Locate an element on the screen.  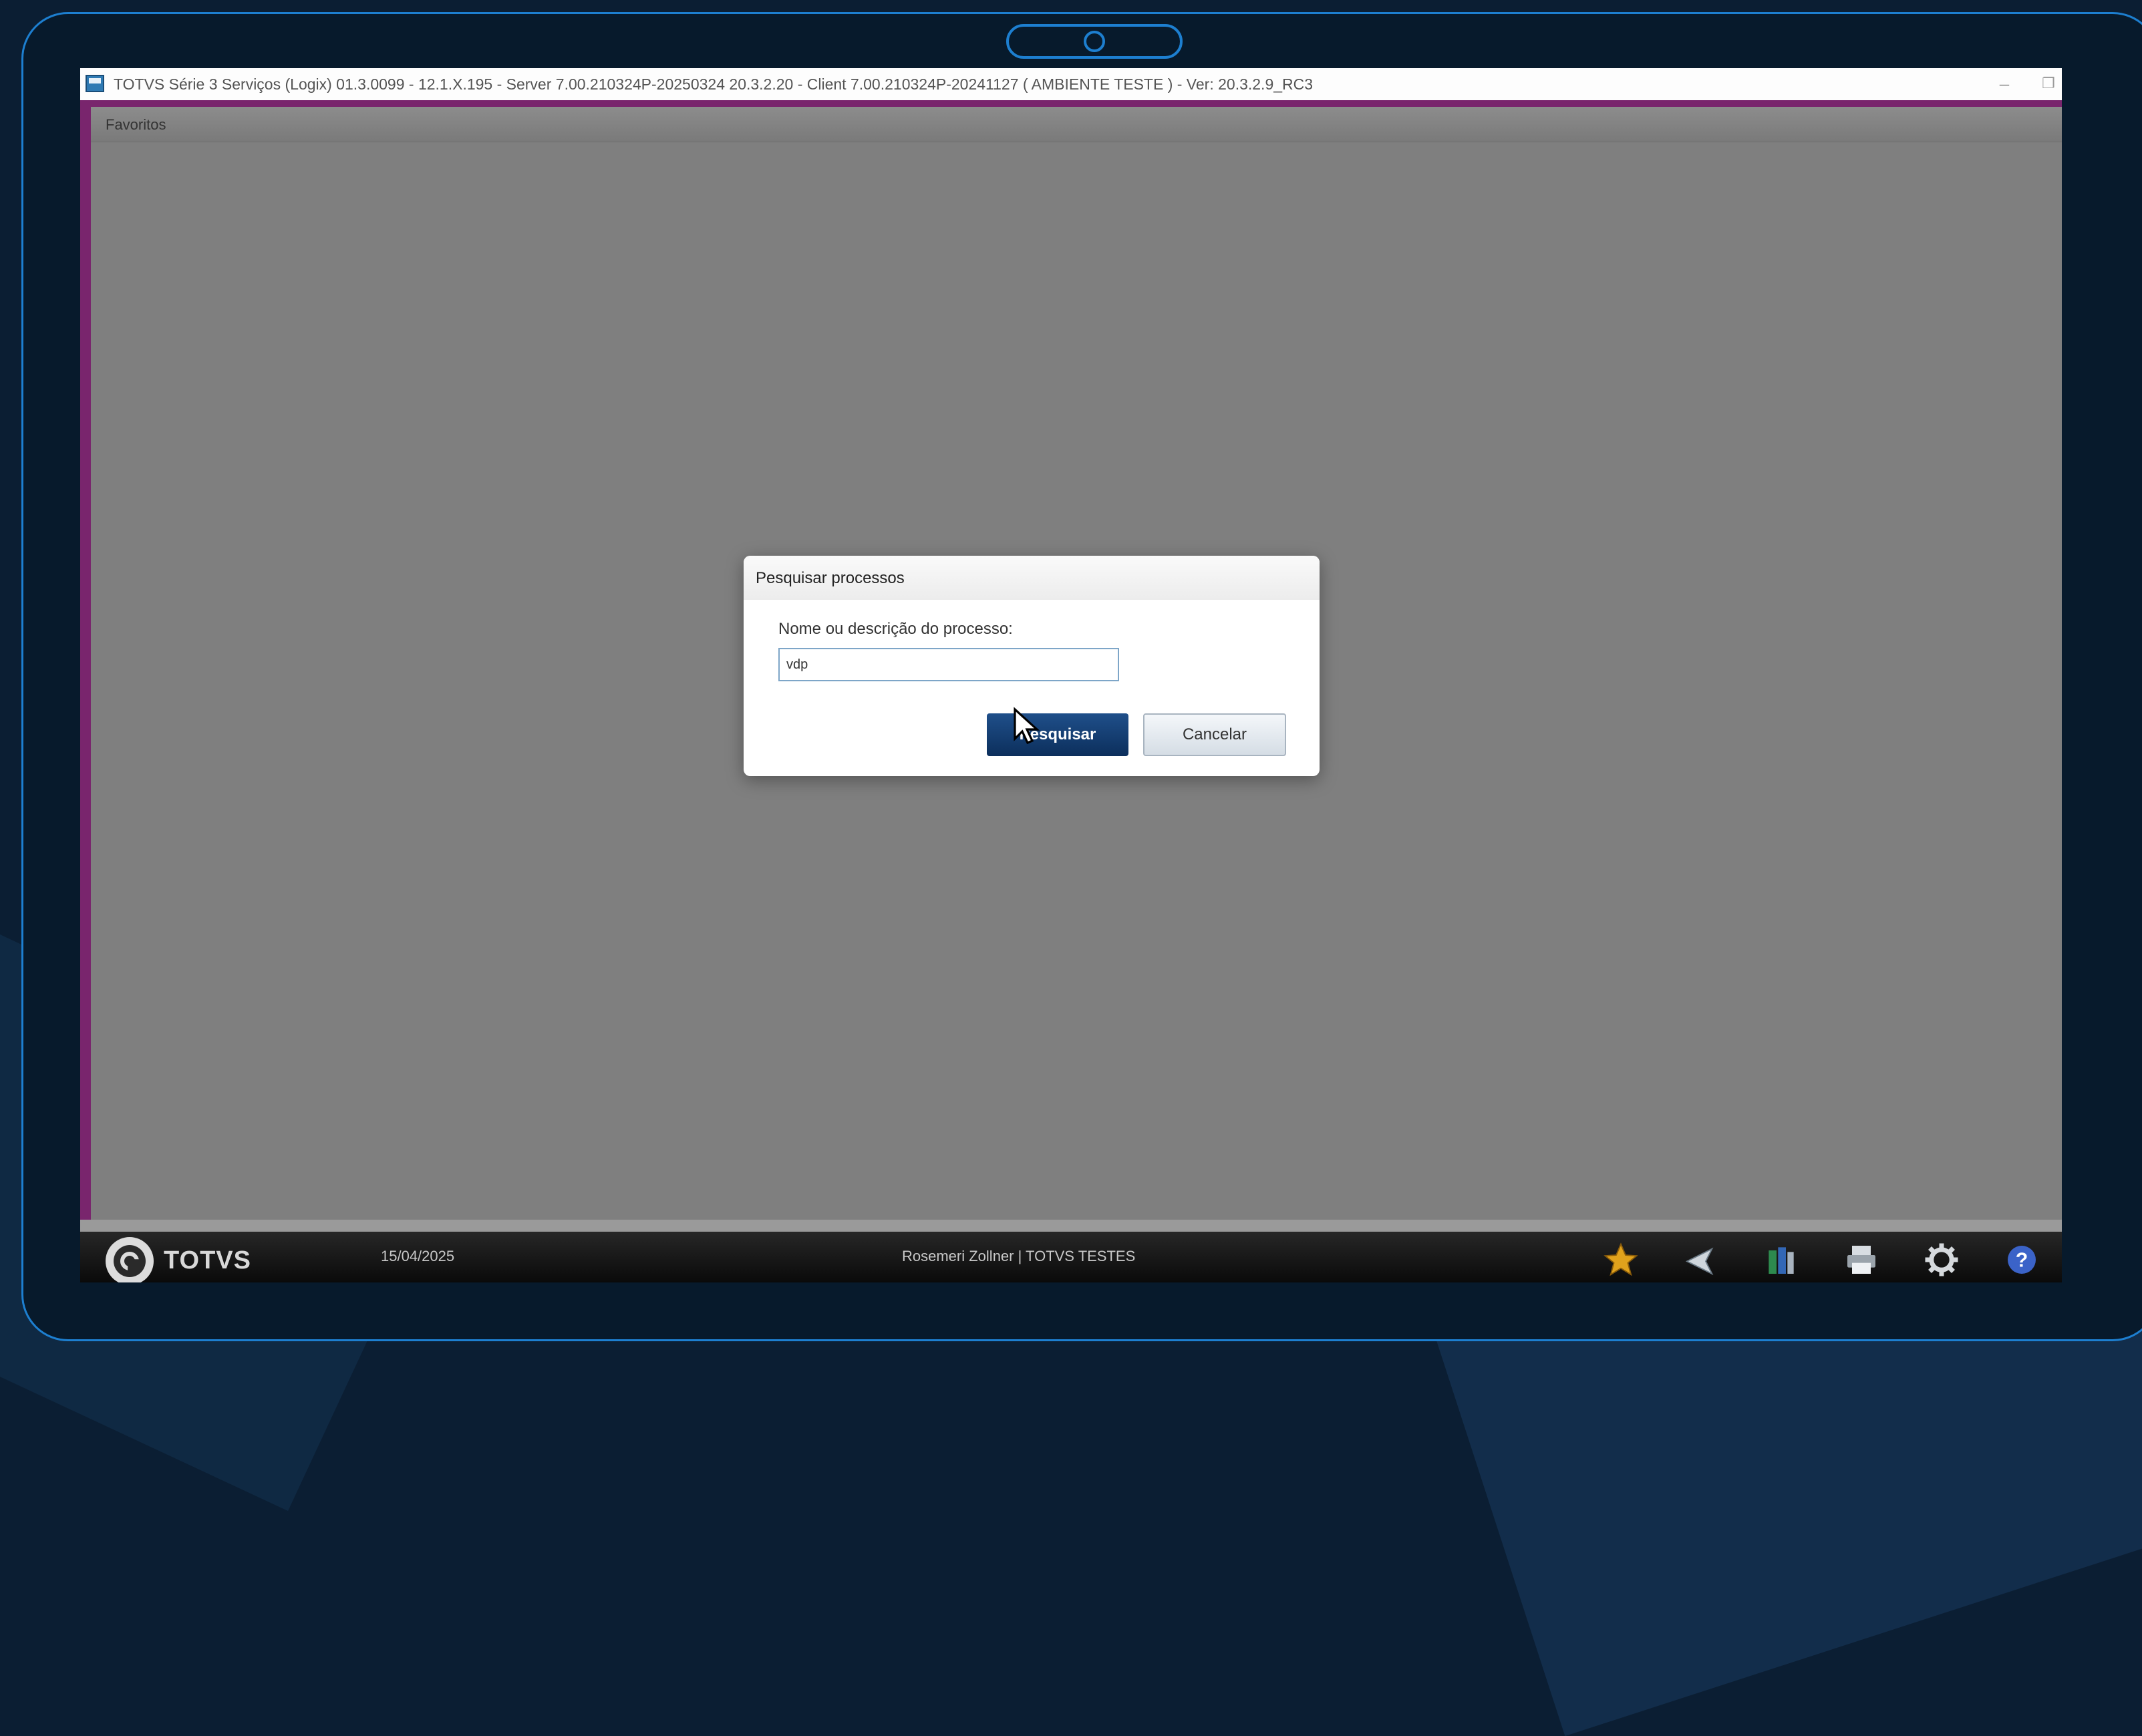
status-divider is located at coordinates (1071, 1226).